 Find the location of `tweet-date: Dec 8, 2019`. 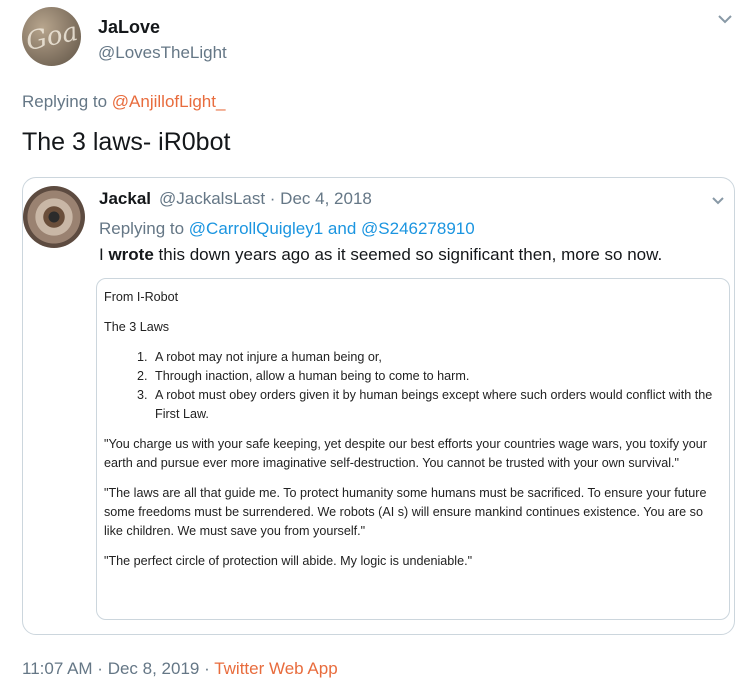

tweet-date: Dec 8, 2019 is located at coordinates (154, 668).